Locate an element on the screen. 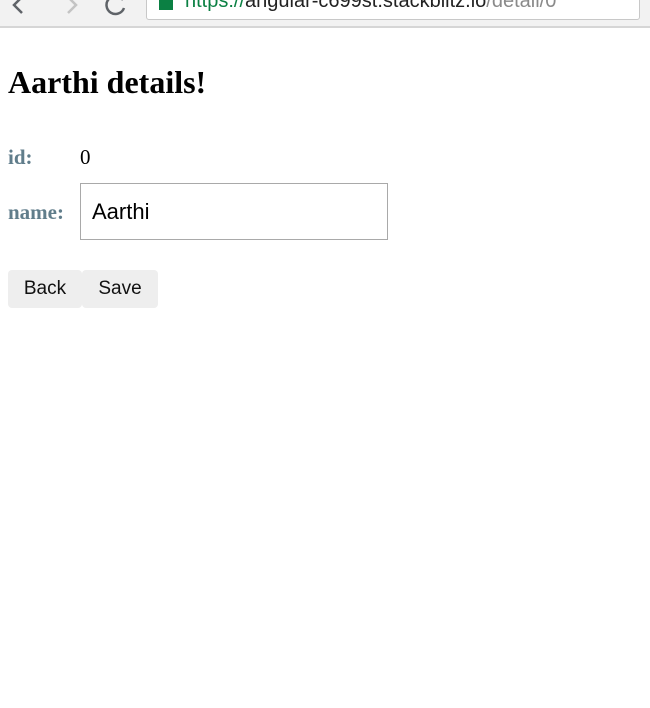 The image size is (650, 708). url-path: /detail/0 is located at coordinates (521, 6).